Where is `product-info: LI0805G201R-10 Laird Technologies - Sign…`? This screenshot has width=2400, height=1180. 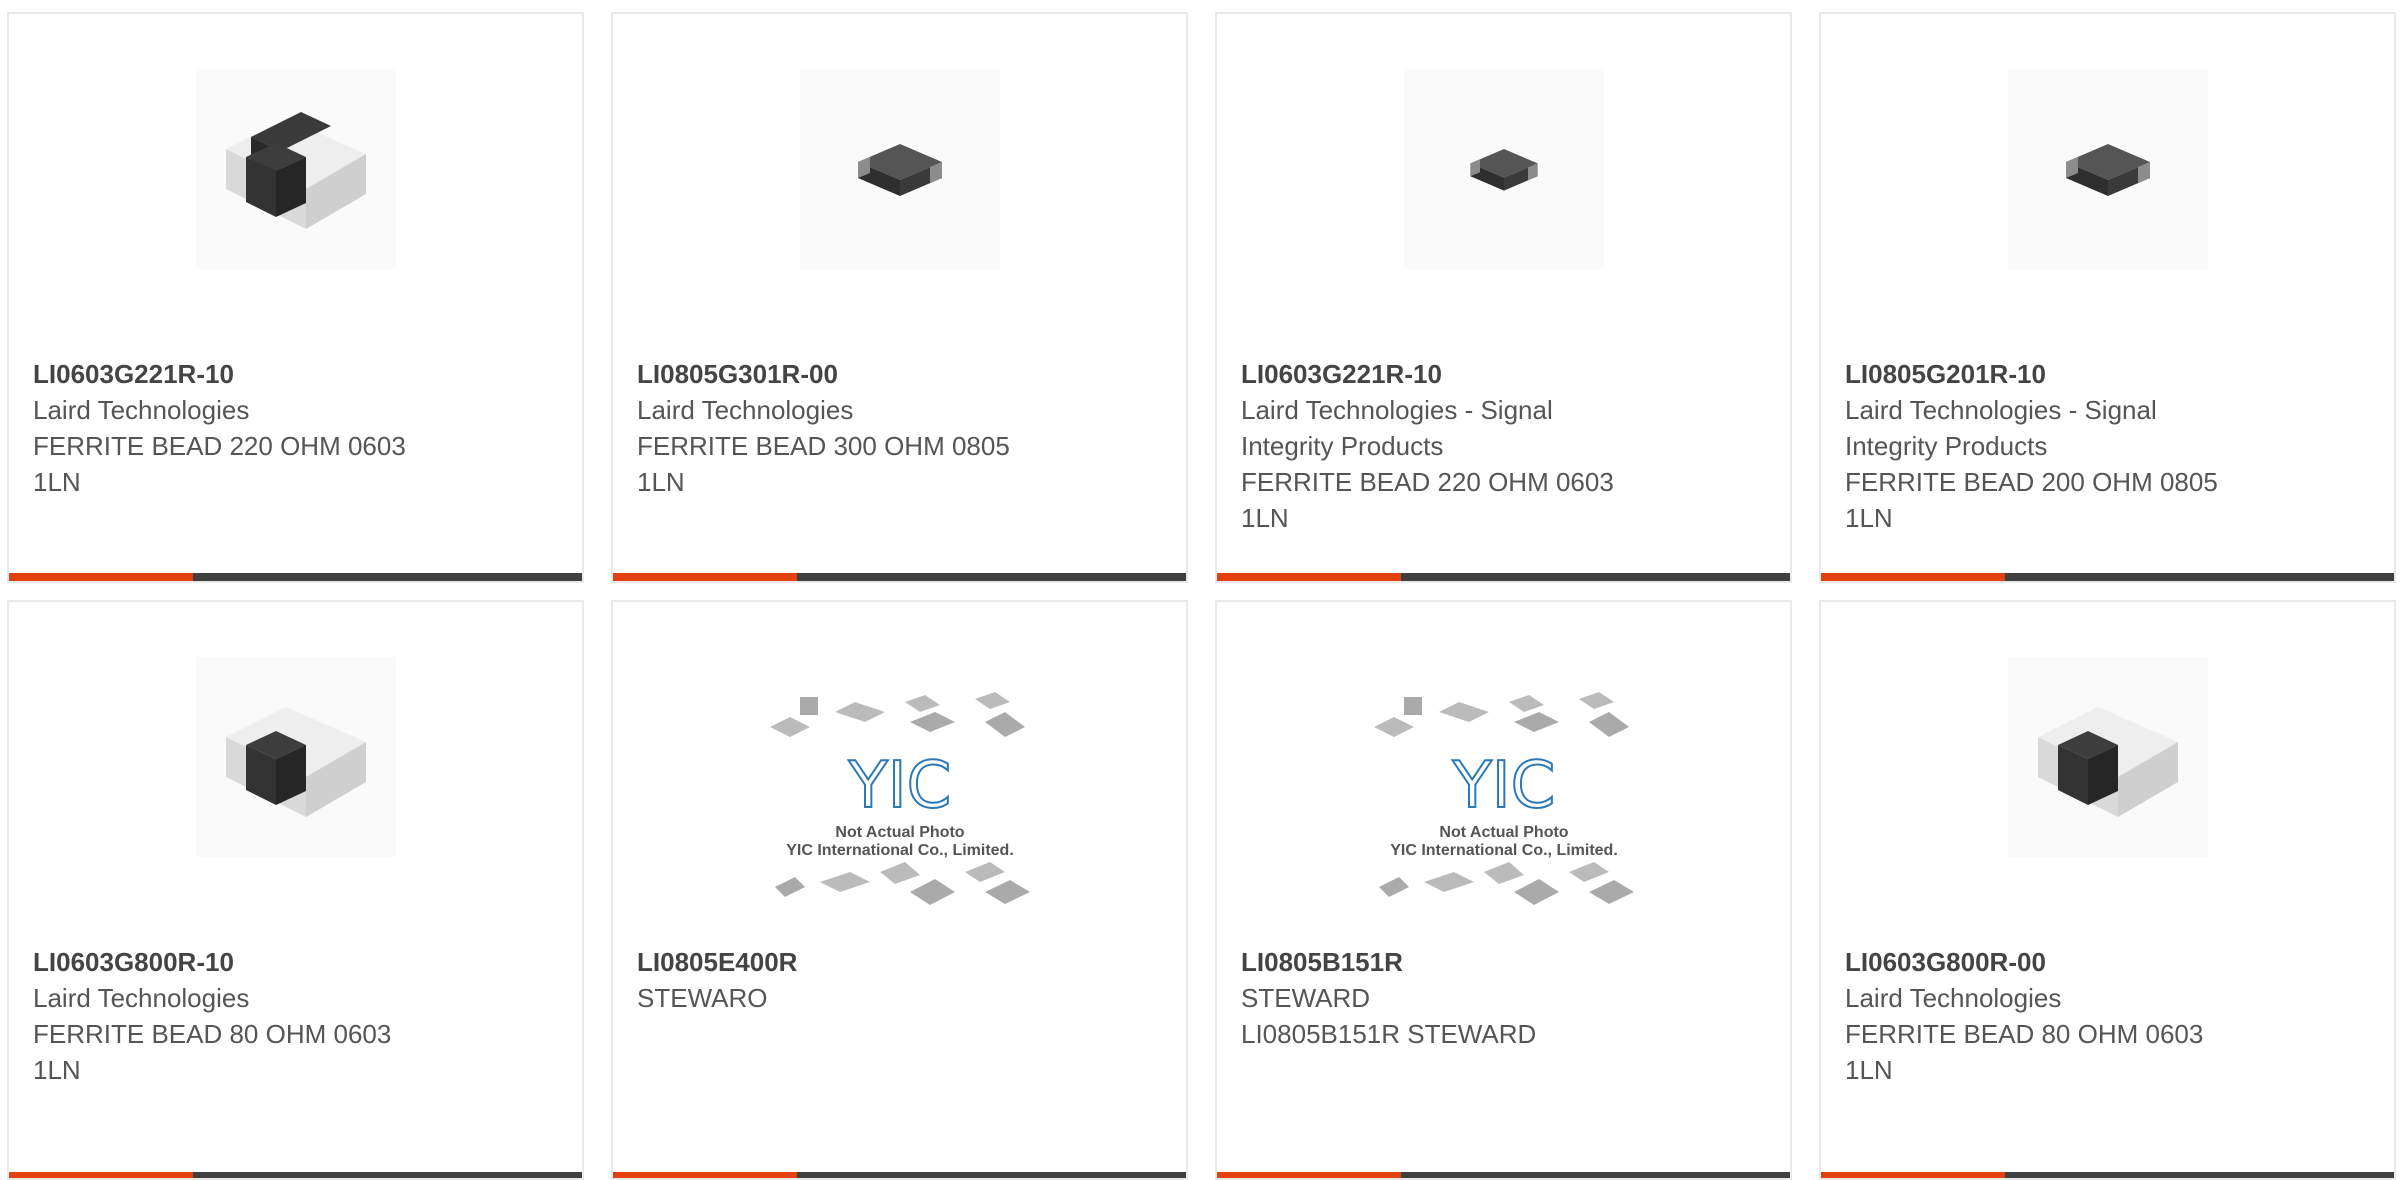 product-info: LI0805G201R-10 Laird Technologies - Sign… is located at coordinates (2107, 446).